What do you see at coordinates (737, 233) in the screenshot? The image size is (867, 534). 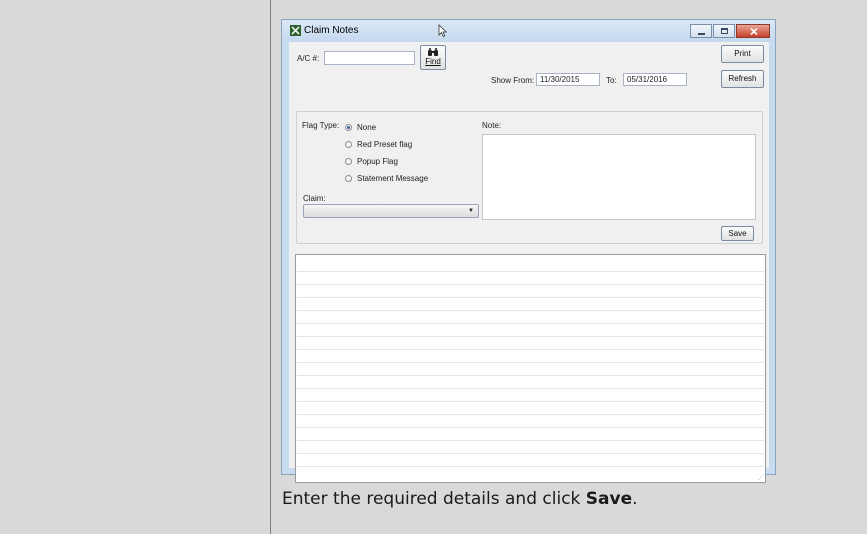 I see `save-button: Save` at bounding box center [737, 233].